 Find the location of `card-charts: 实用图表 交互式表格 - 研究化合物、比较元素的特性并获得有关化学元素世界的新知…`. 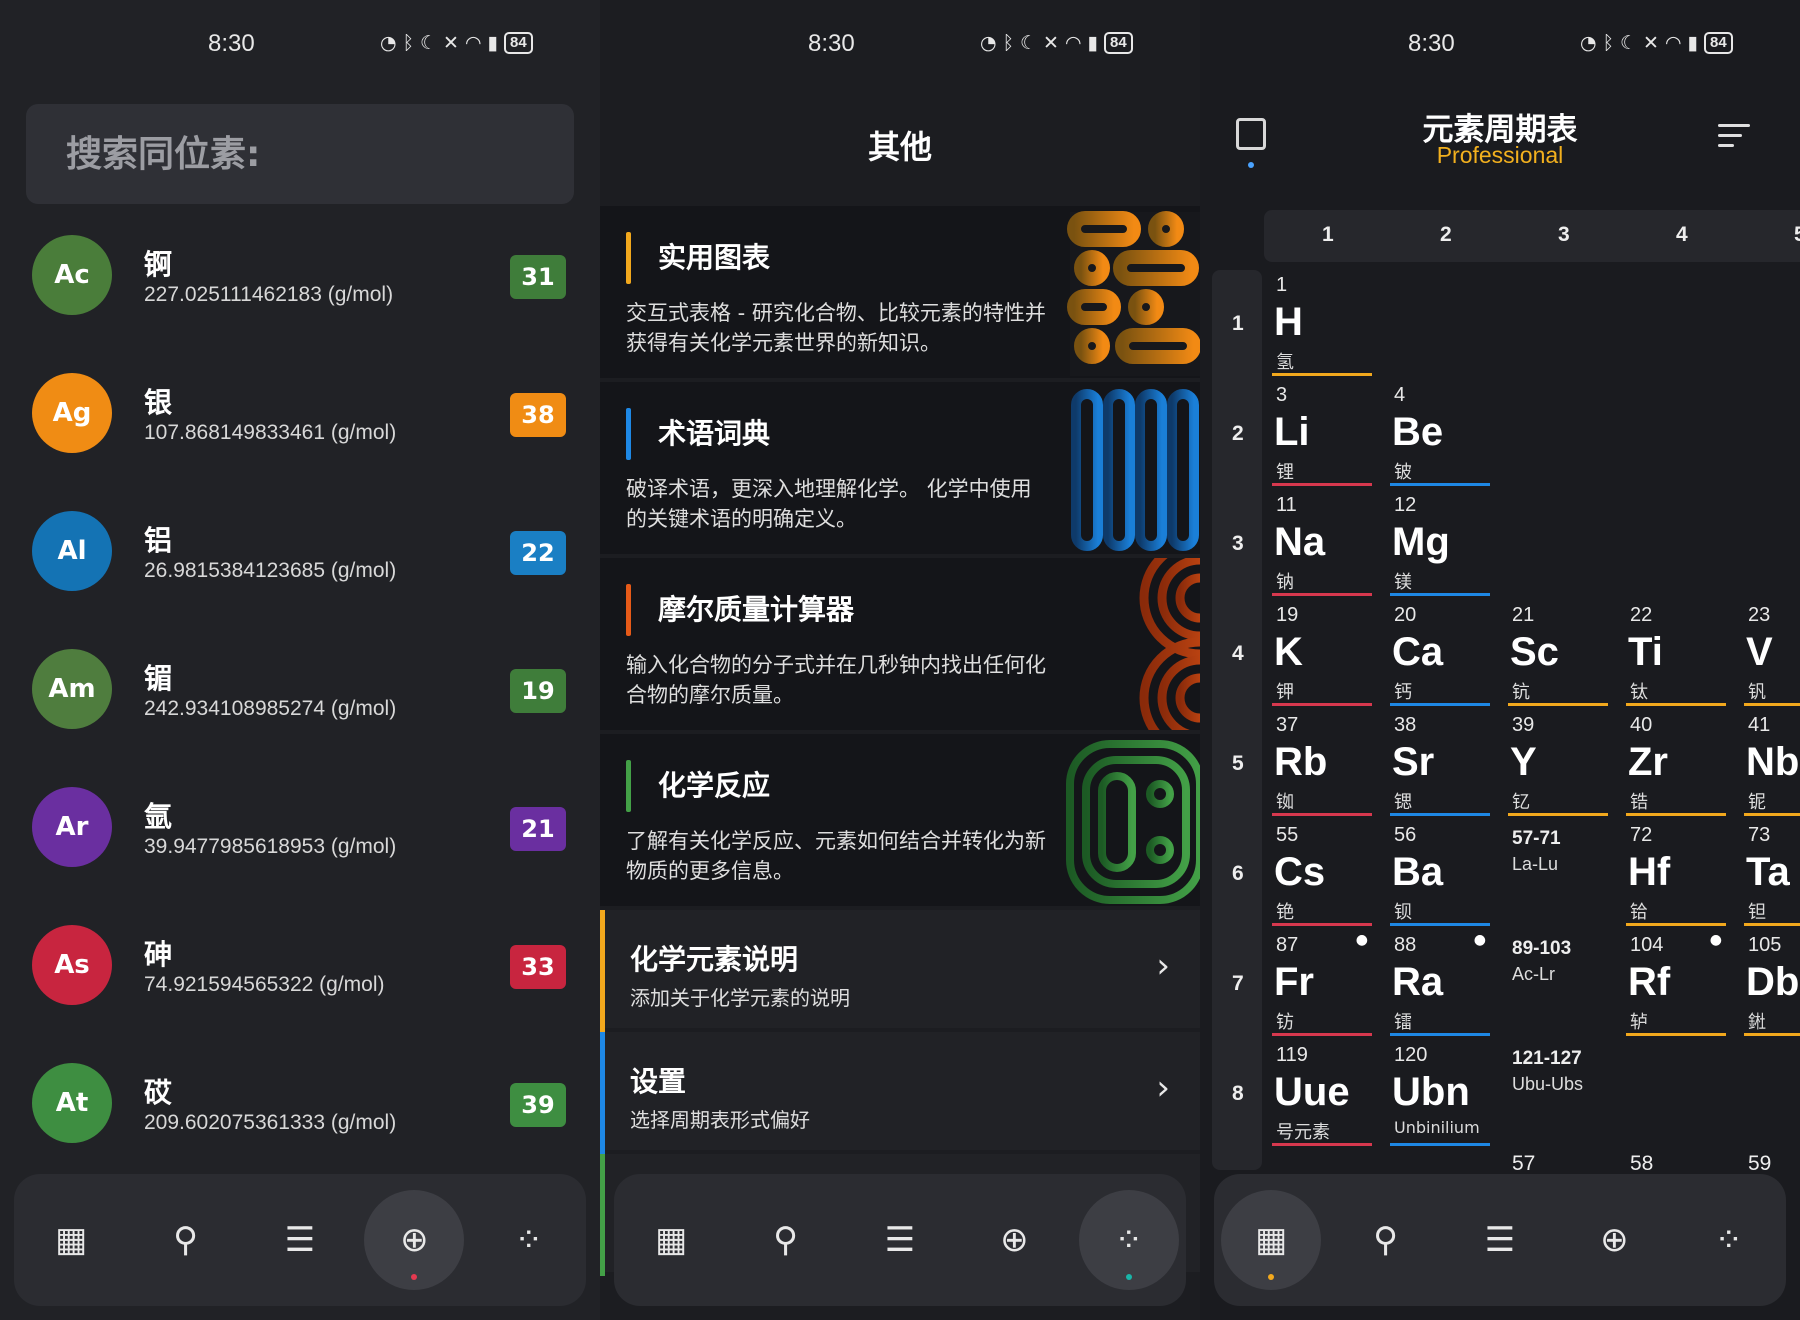

card-charts: 实用图表 交互式表格 - 研究化合物、比较元素的特性并获得有关化学元素世界的新知… is located at coordinates (900, 294).